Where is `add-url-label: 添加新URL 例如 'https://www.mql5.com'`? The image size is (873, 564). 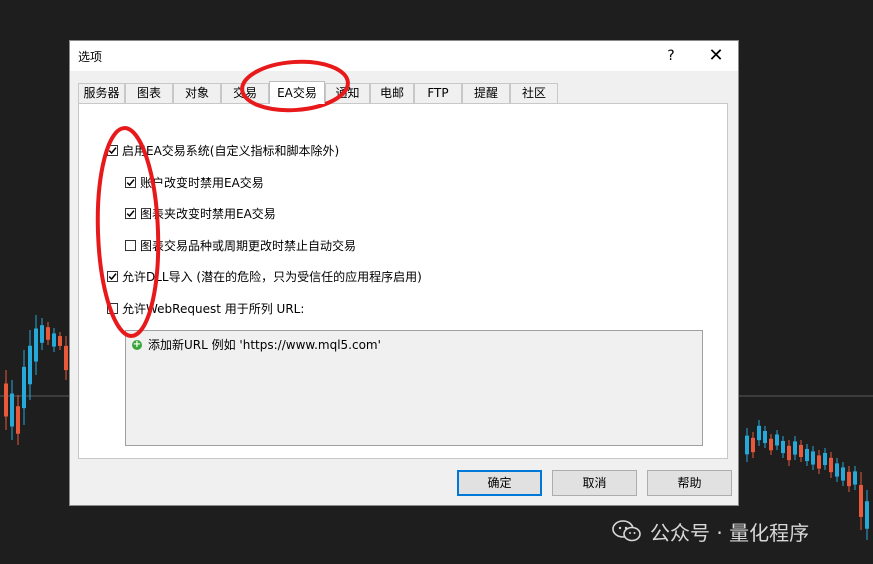
add-url-label: 添加新URL 例如 'https://www.mql5.com' is located at coordinates (264, 345).